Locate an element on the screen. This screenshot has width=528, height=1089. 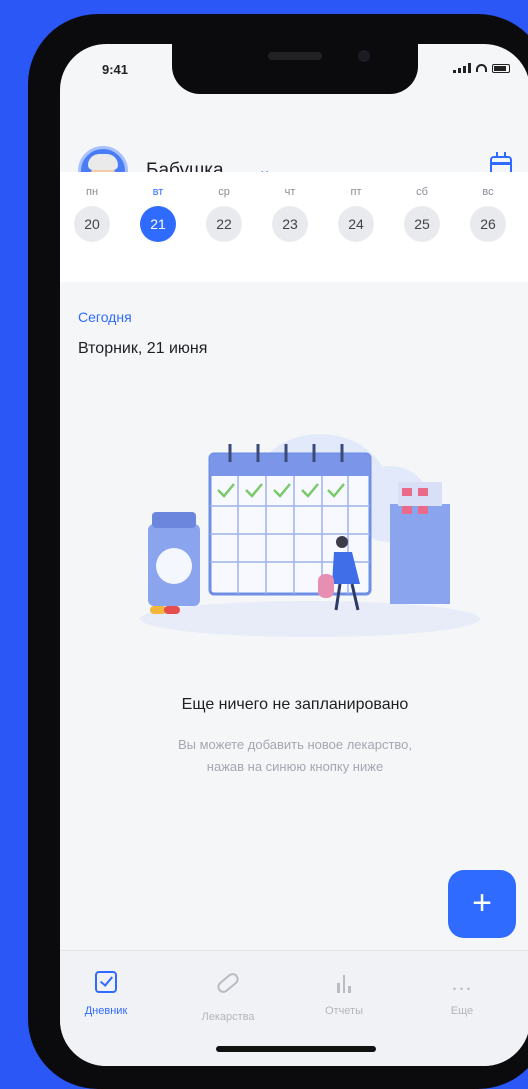
battery-icon is located at coordinates (501, 68).